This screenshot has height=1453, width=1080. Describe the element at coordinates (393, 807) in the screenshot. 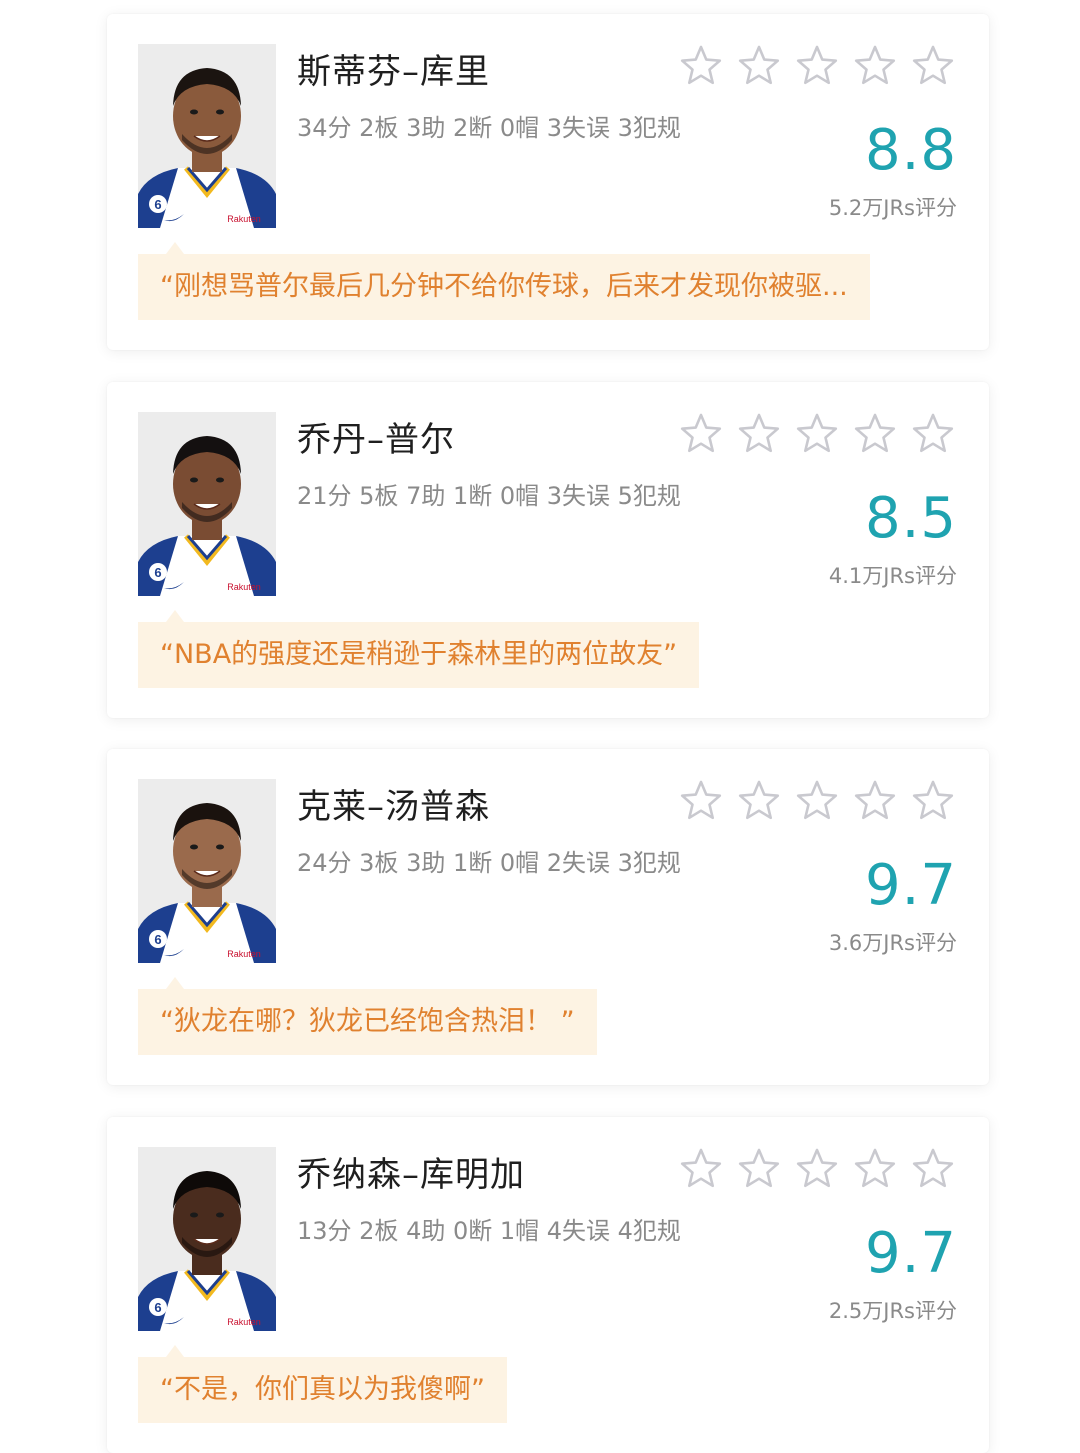

I see `player-name: 克莱–汤普森` at that location.